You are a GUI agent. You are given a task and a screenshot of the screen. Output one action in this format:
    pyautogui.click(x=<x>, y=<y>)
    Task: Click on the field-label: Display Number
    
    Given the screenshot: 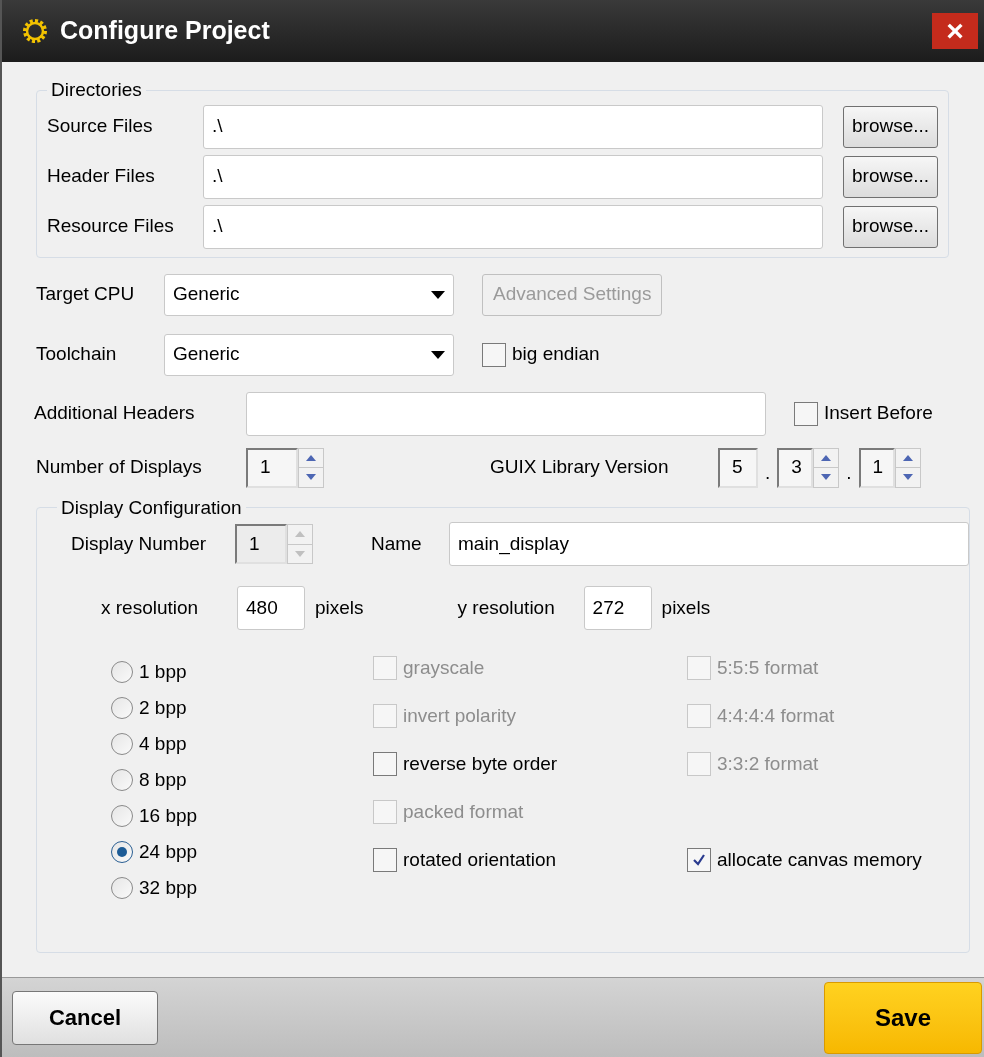 What is the action you would take?
    pyautogui.click(x=139, y=543)
    